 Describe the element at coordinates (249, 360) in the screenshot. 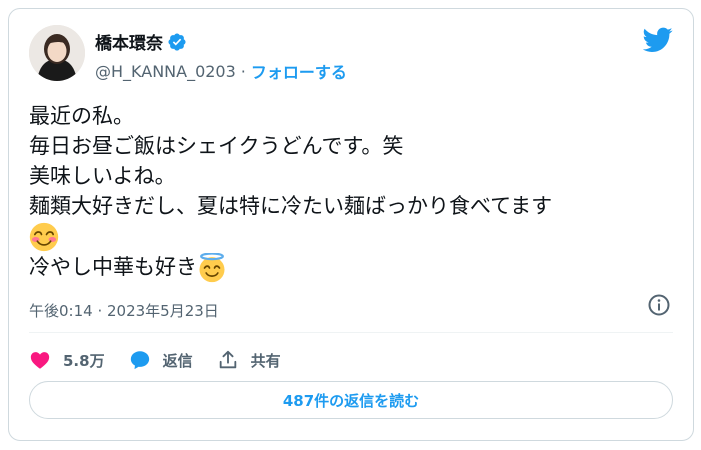

I see `share-button: 共有` at that location.